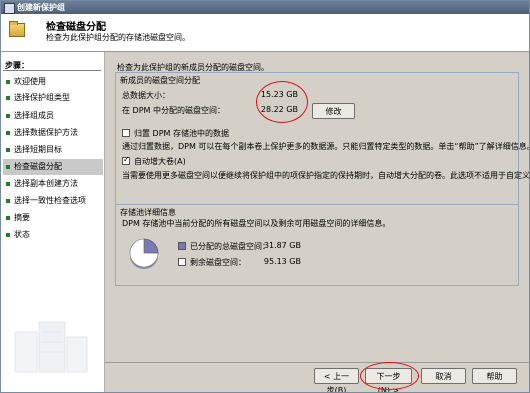  What do you see at coordinates (317, 362) in the screenshot?
I see `footer-divider` at bounding box center [317, 362].